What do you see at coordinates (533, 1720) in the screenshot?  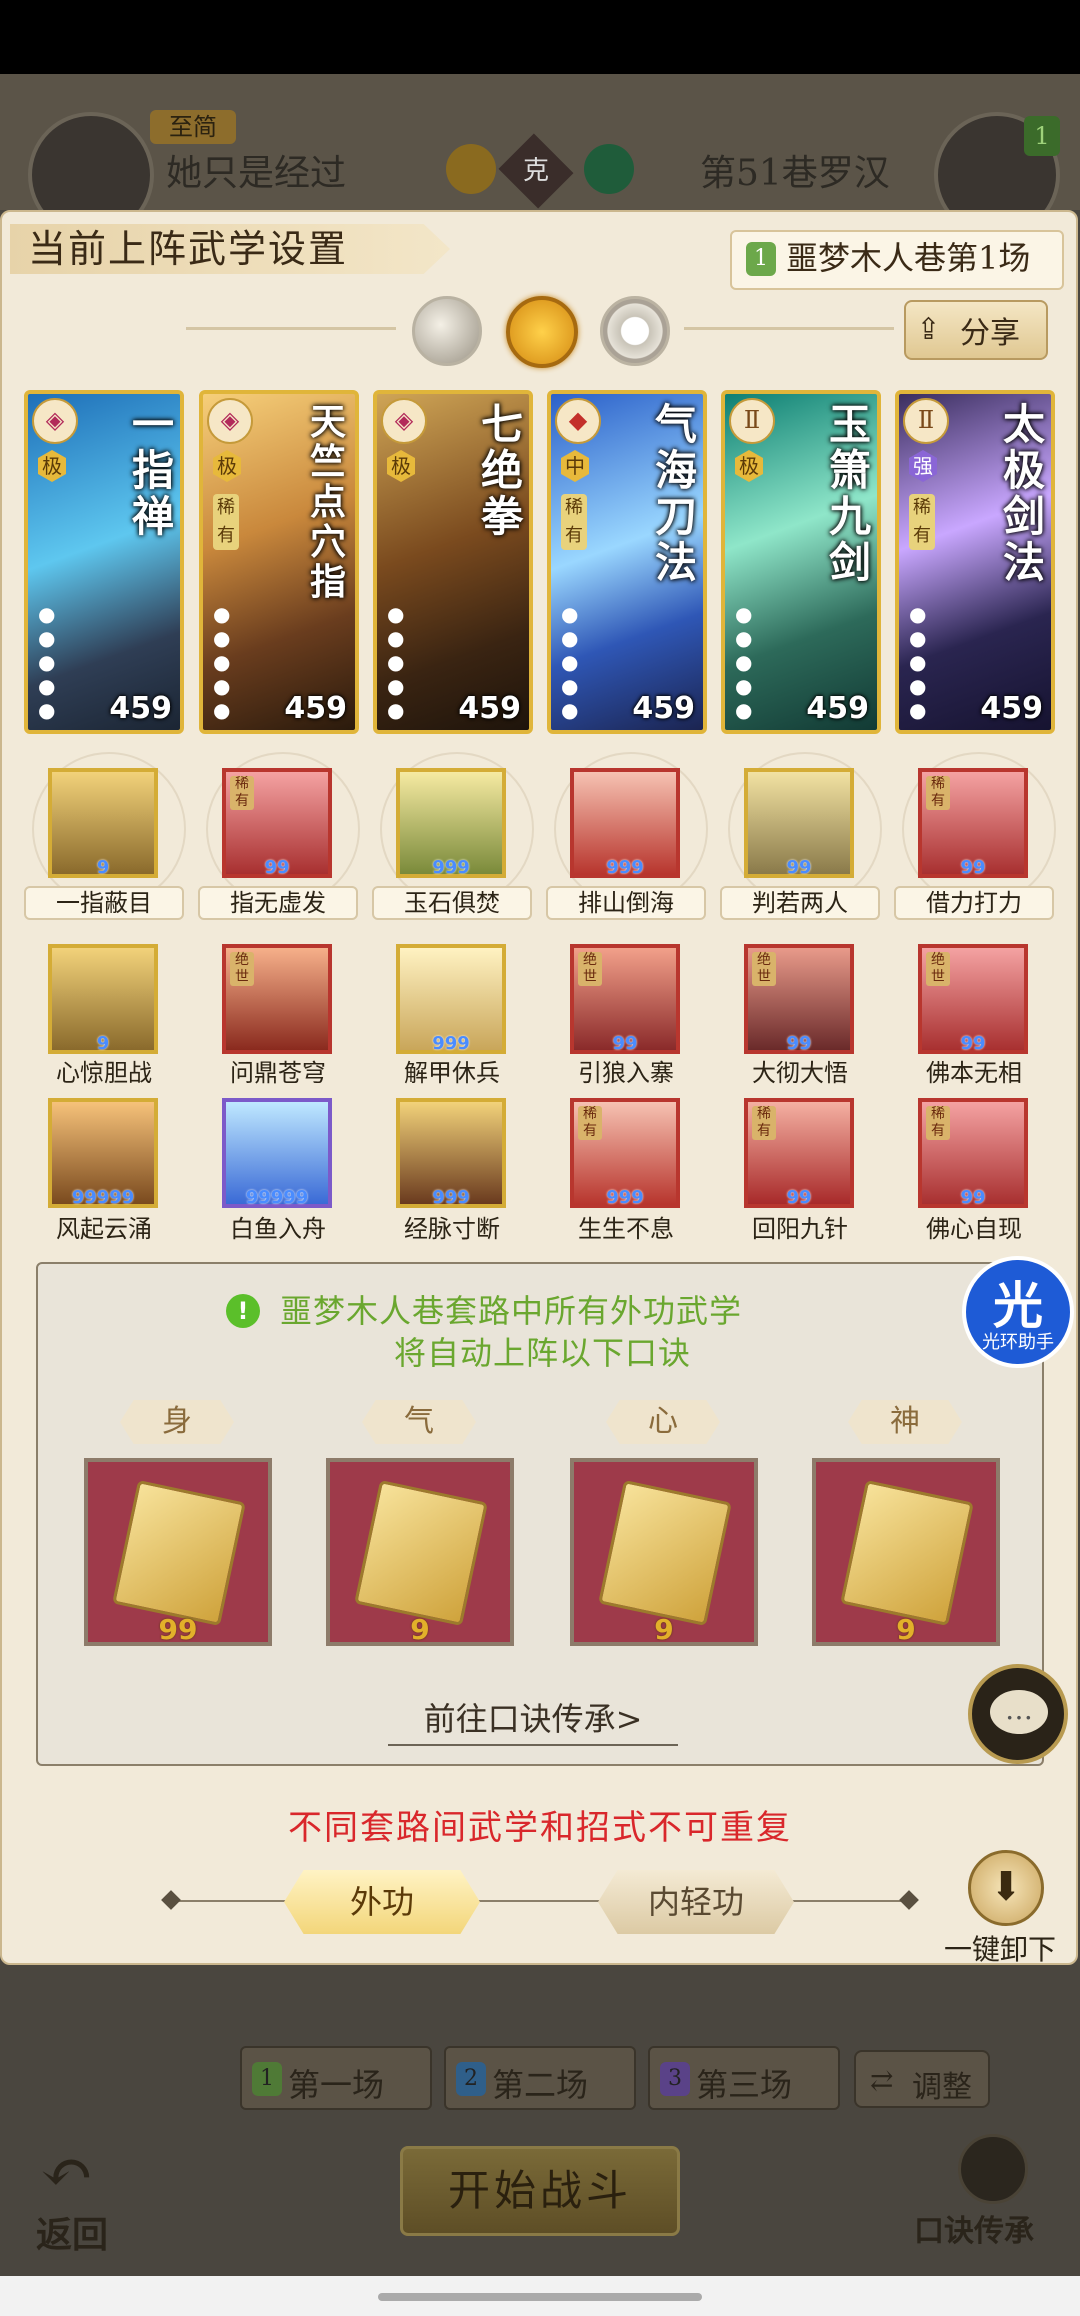 I see `mantra-inherit-link: 前往口诀传承>` at bounding box center [533, 1720].